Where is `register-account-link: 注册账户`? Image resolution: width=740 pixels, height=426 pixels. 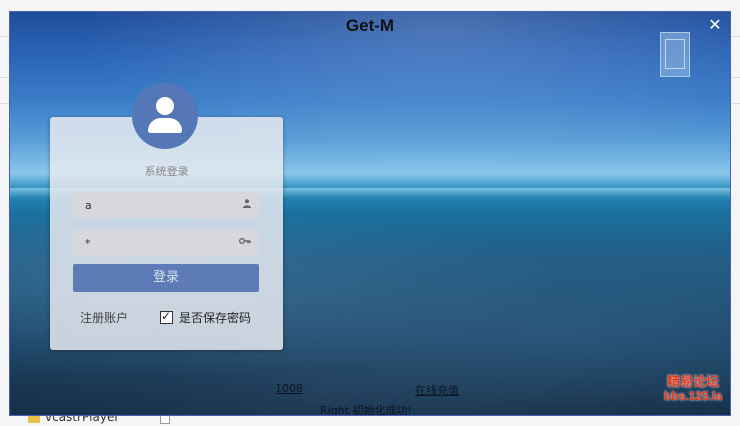 register-account-link: 注册账户 is located at coordinates (104, 317).